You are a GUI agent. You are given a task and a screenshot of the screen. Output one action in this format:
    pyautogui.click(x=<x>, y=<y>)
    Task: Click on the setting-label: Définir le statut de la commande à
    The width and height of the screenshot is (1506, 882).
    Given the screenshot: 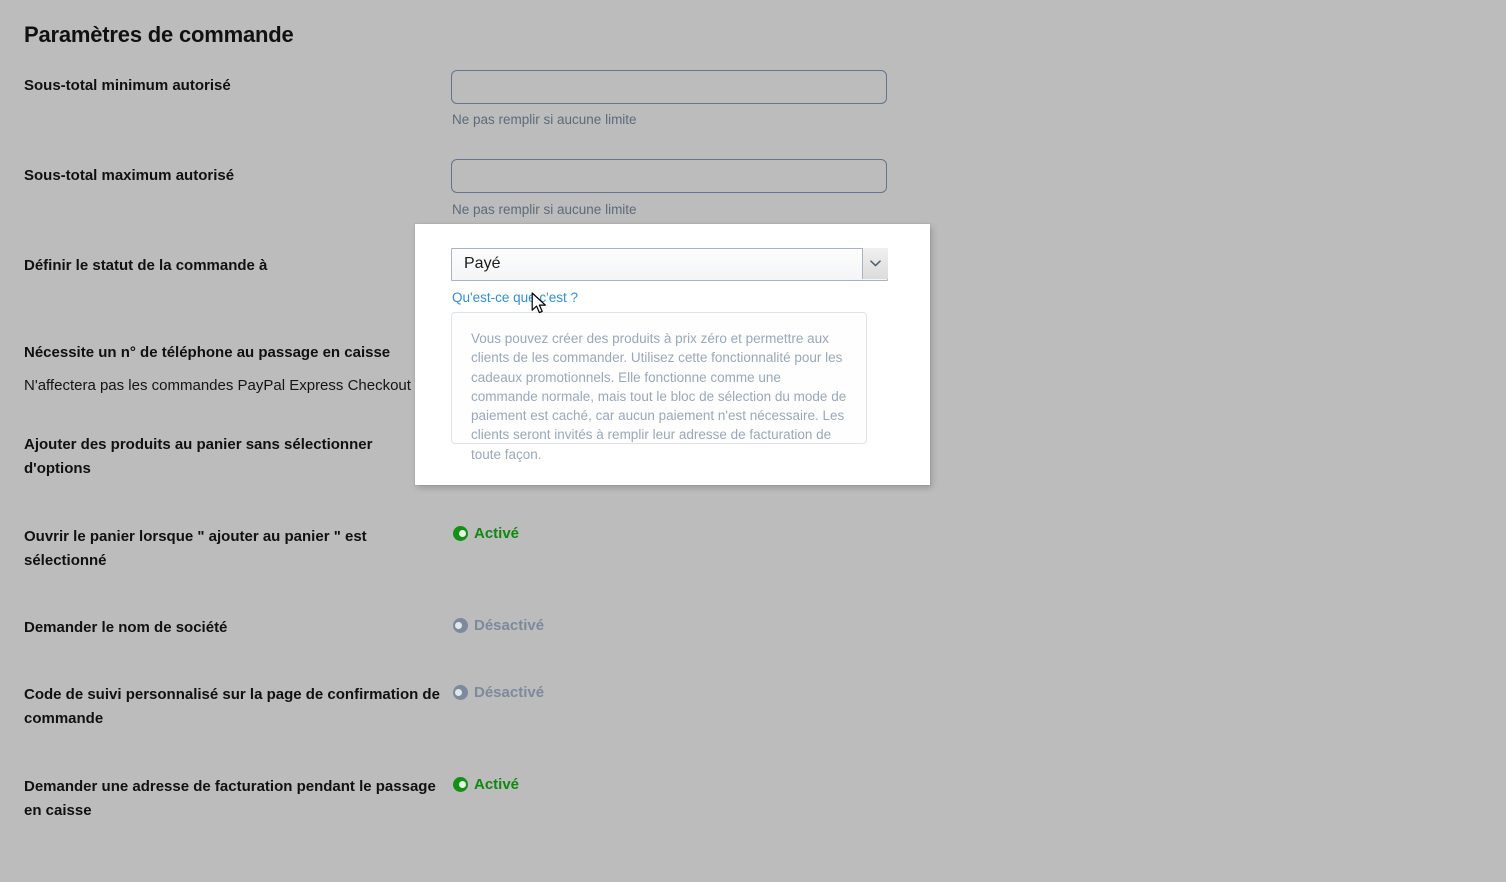 What is the action you would take?
    pyautogui.click(x=146, y=265)
    